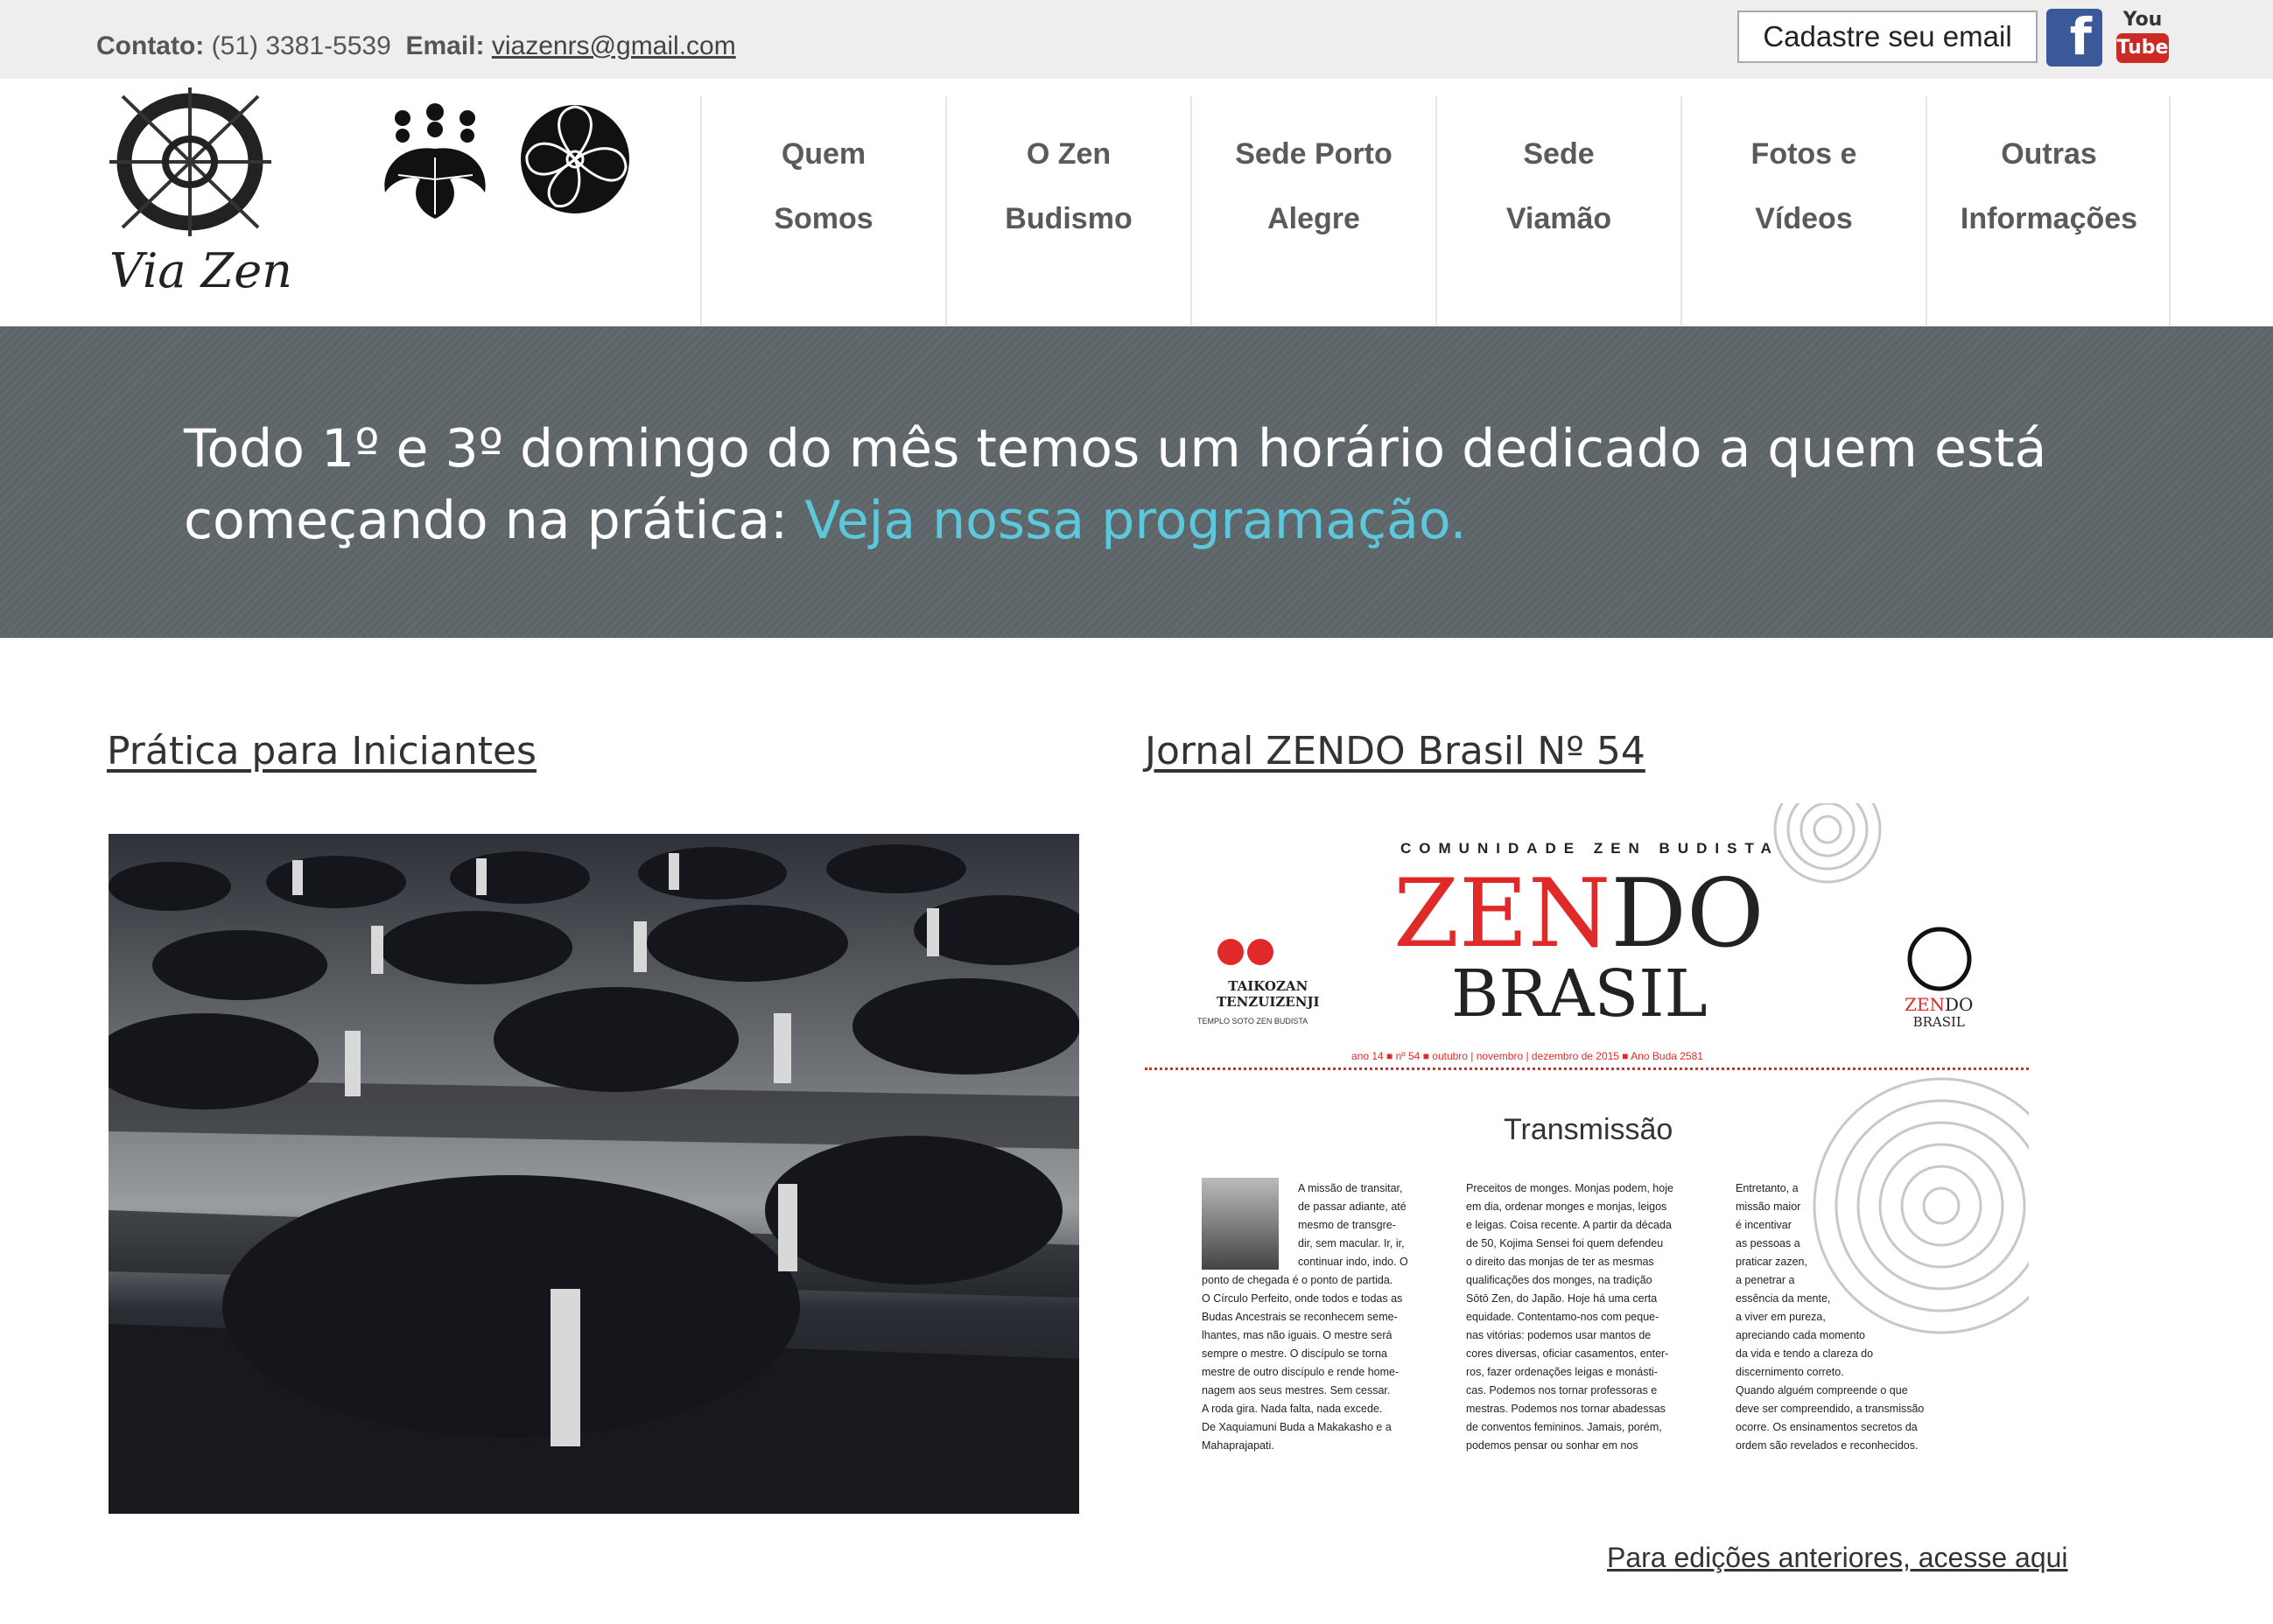 This screenshot has width=2273, height=1624. What do you see at coordinates (1801, 1335) in the screenshot?
I see `article-line: apreciando cada momento` at bounding box center [1801, 1335].